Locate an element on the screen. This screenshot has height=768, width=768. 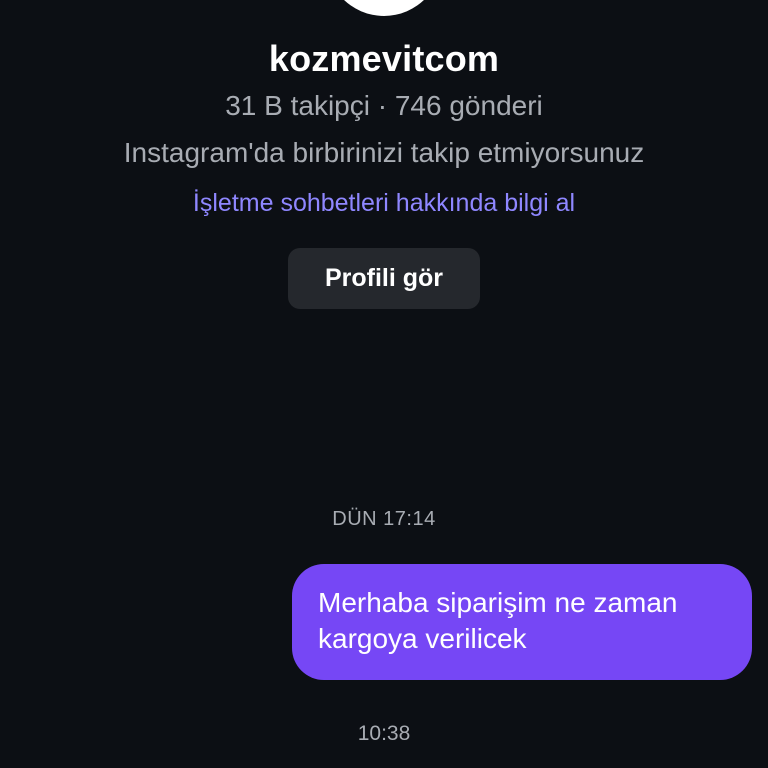
view-profile-button: Profili gör is located at coordinates (384, 278).